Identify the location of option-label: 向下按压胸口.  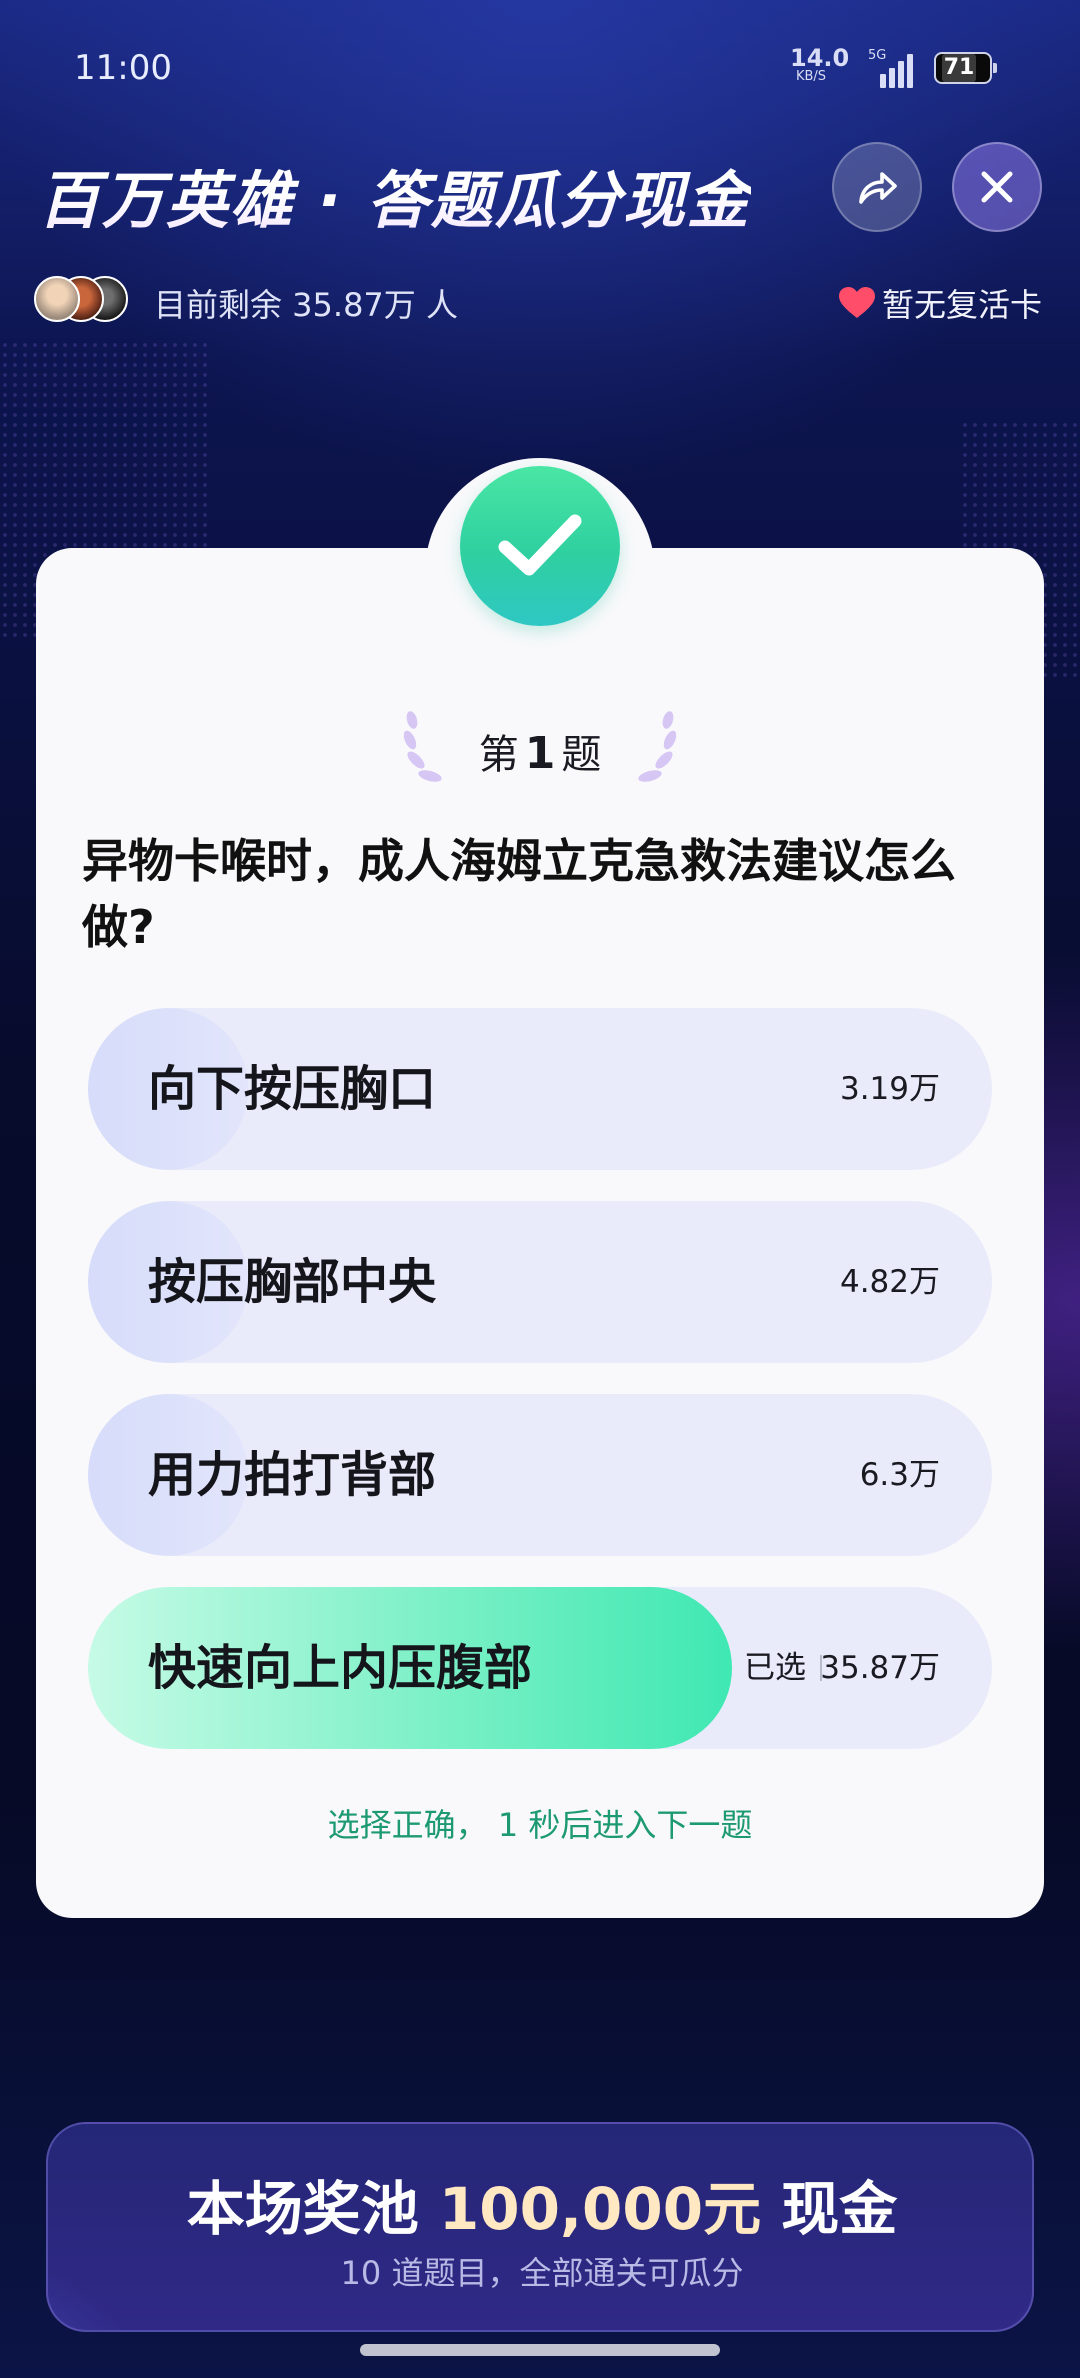
(292, 1089).